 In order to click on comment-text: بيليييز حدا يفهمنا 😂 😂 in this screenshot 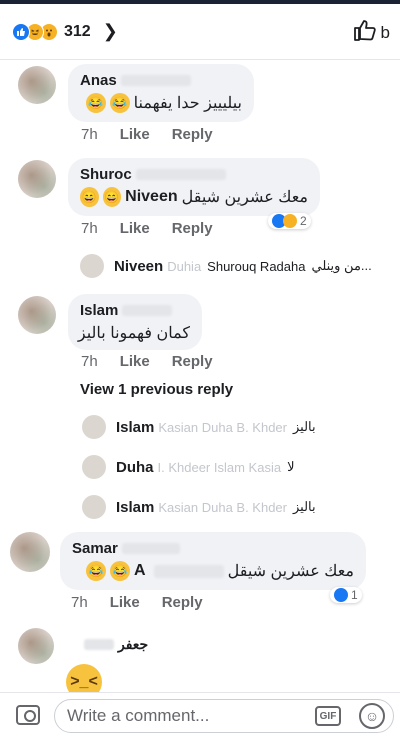, I will do `click(161, 103)`.